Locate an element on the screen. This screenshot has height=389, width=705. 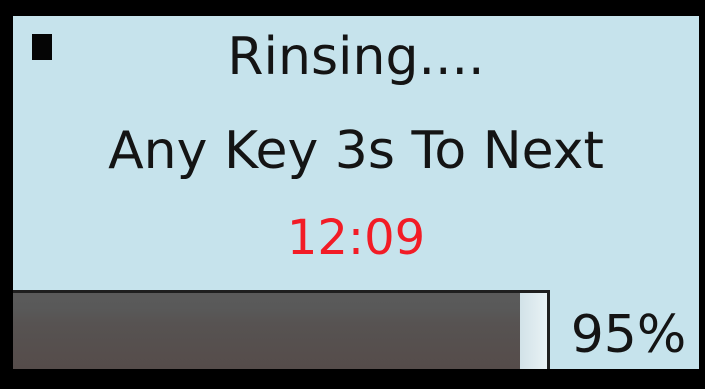
progress-bar-remaining is located at coordinates (533, 331).